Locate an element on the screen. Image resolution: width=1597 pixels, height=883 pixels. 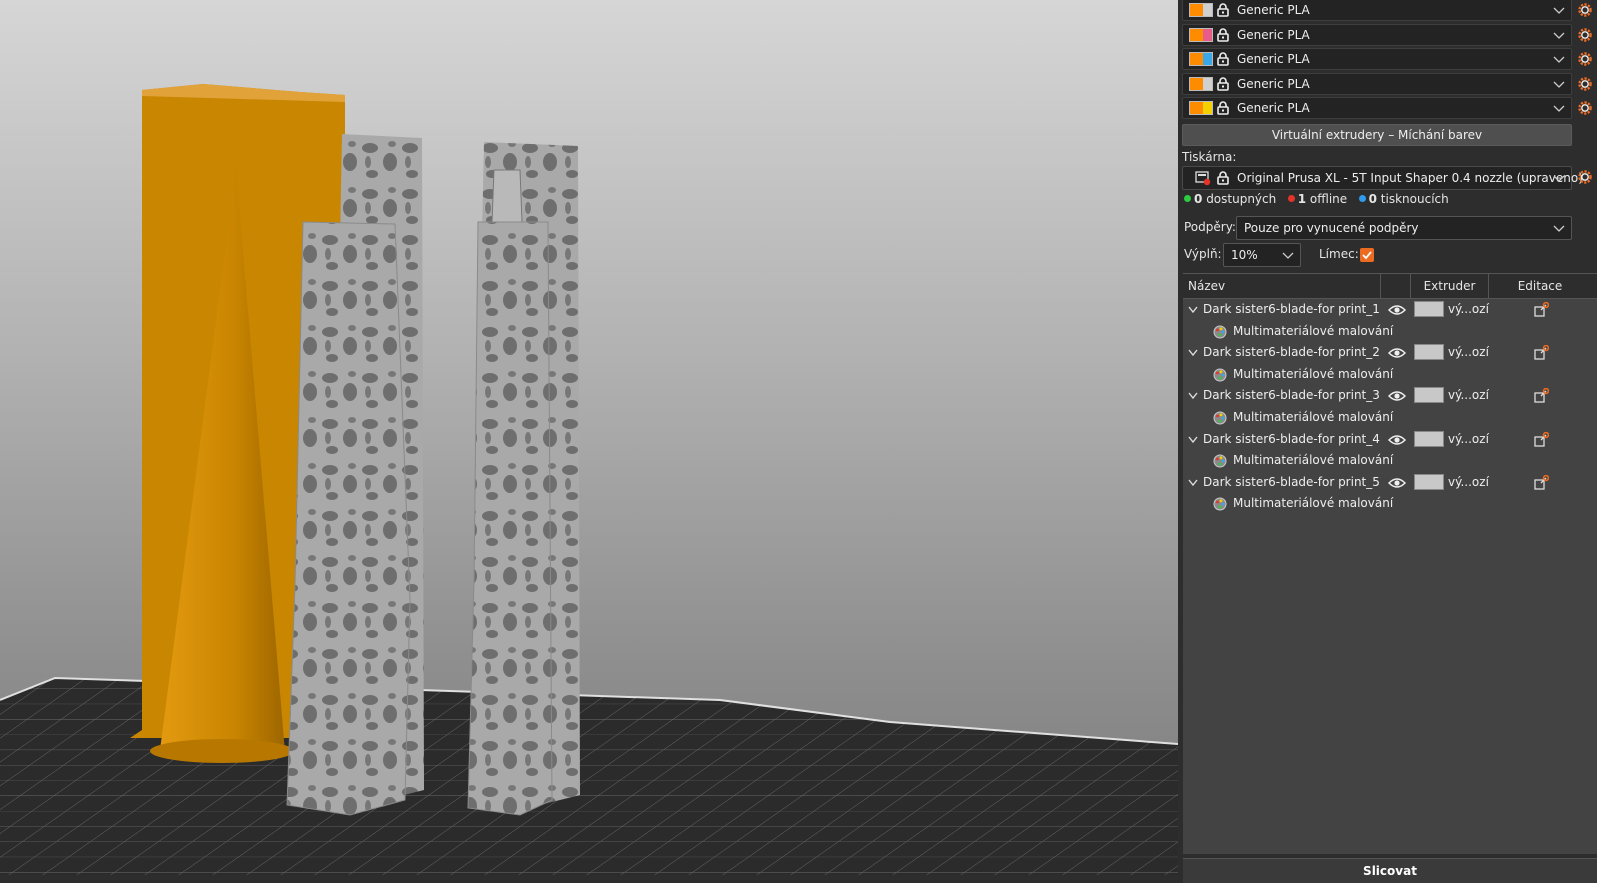
virtual-extruders-button: Virtuální extrudery – Míchání barev is located at coordinates (1377, 135).